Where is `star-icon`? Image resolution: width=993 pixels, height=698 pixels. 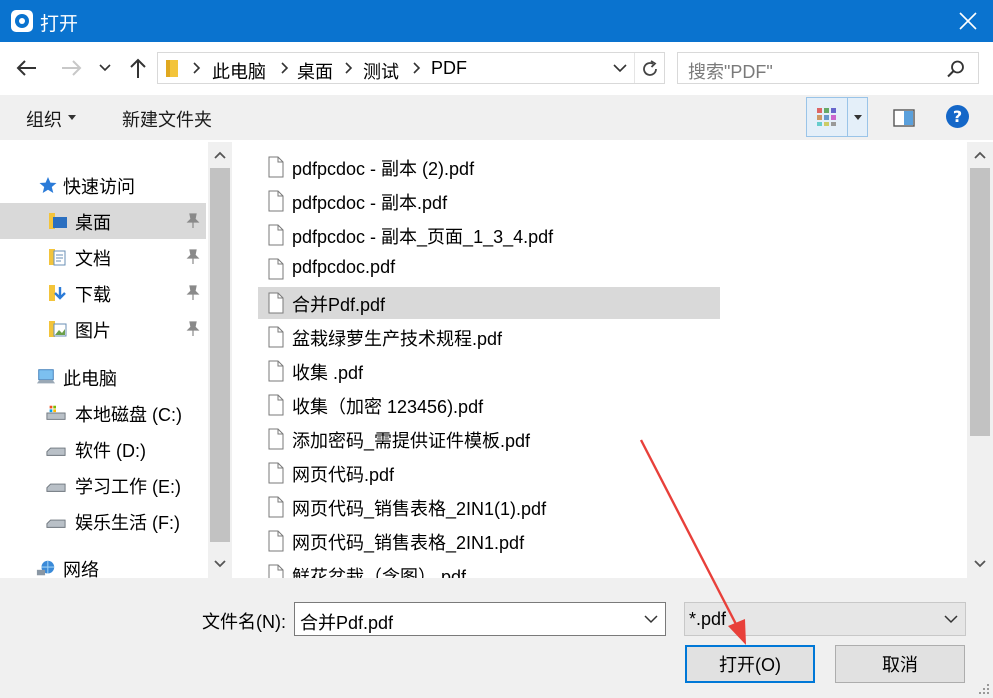
star-icon is located at coordinates (48, 185).